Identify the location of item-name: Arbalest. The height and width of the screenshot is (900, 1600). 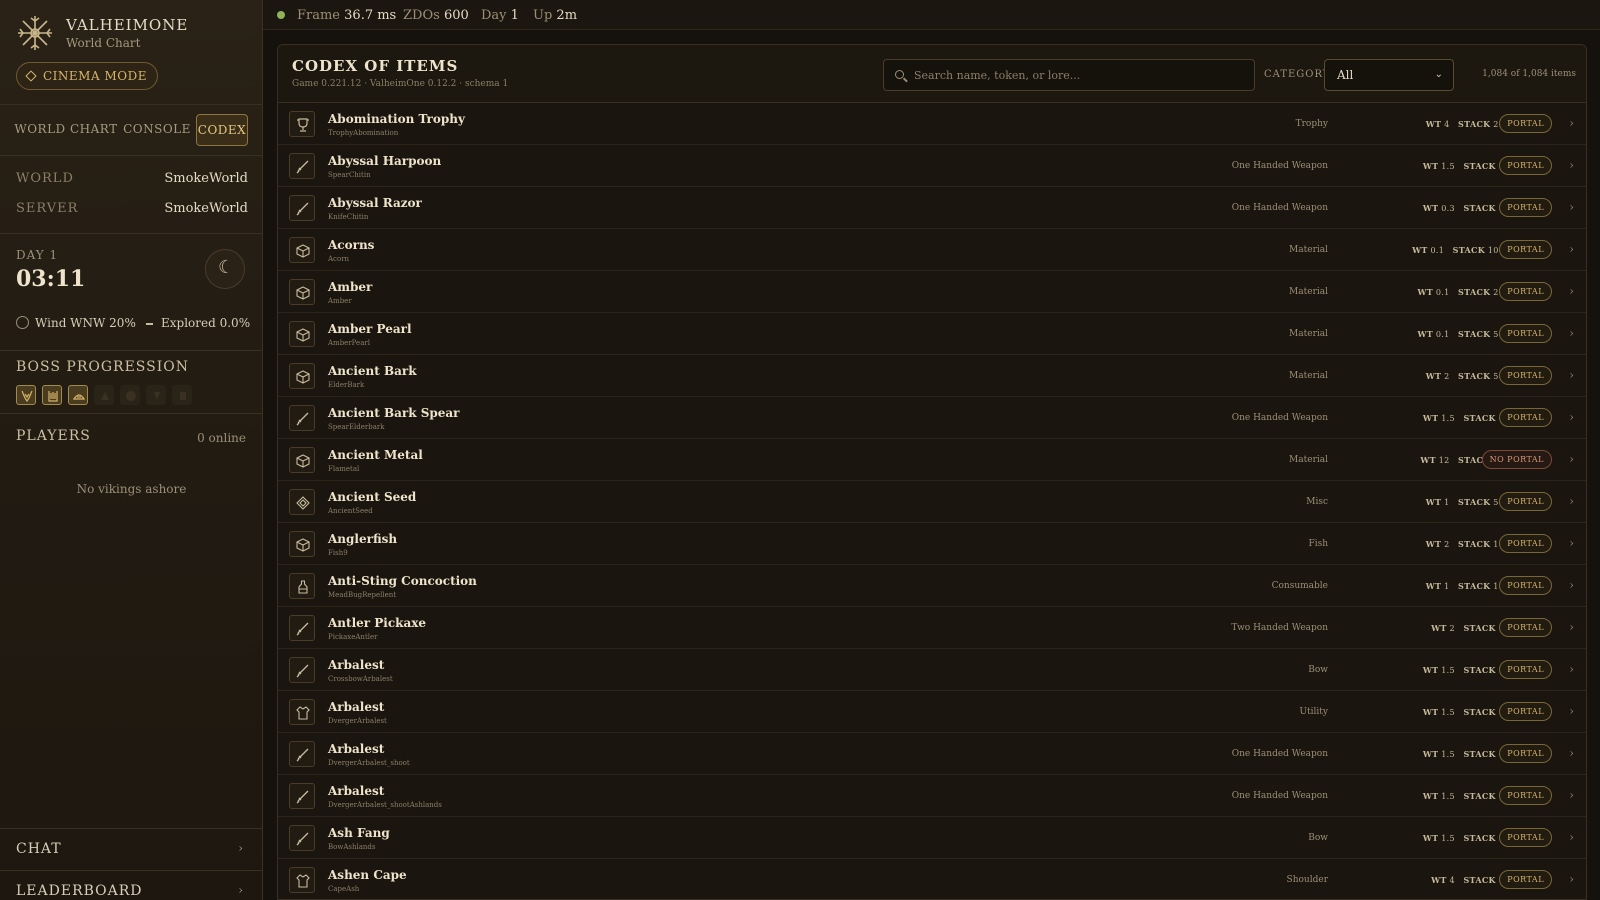
(356, 665).